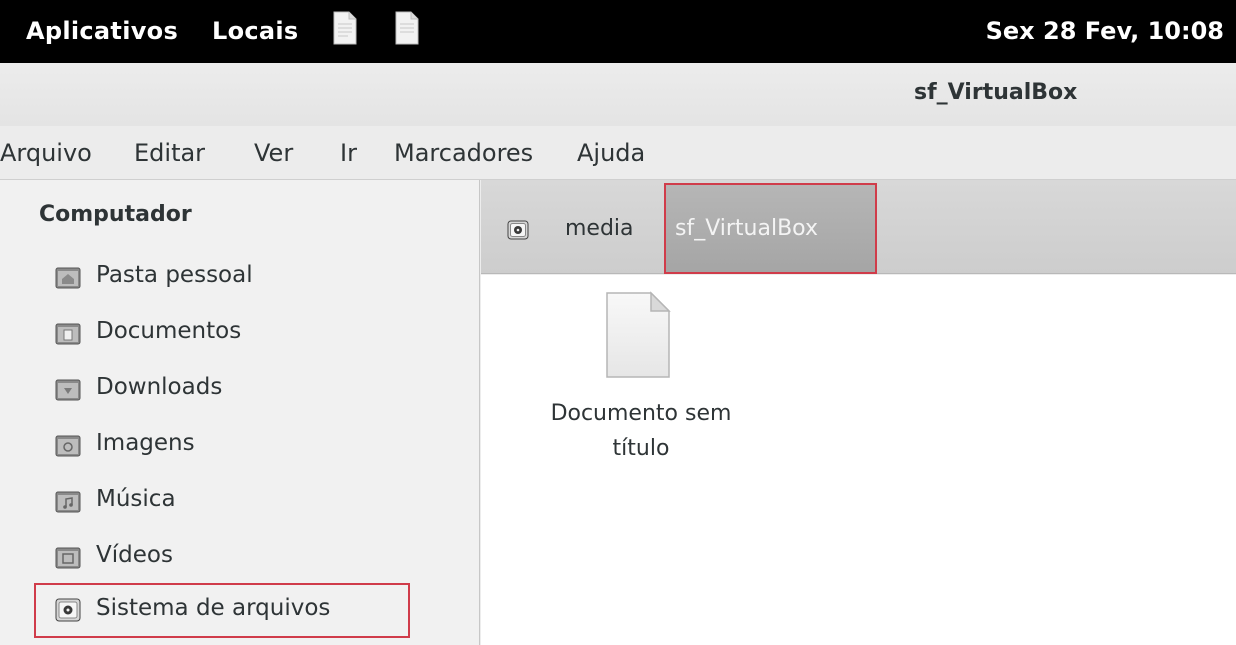 The height and width of the screenshot is (645, 1236). I want to click on downloads-folder-icon, so click(68, 390).